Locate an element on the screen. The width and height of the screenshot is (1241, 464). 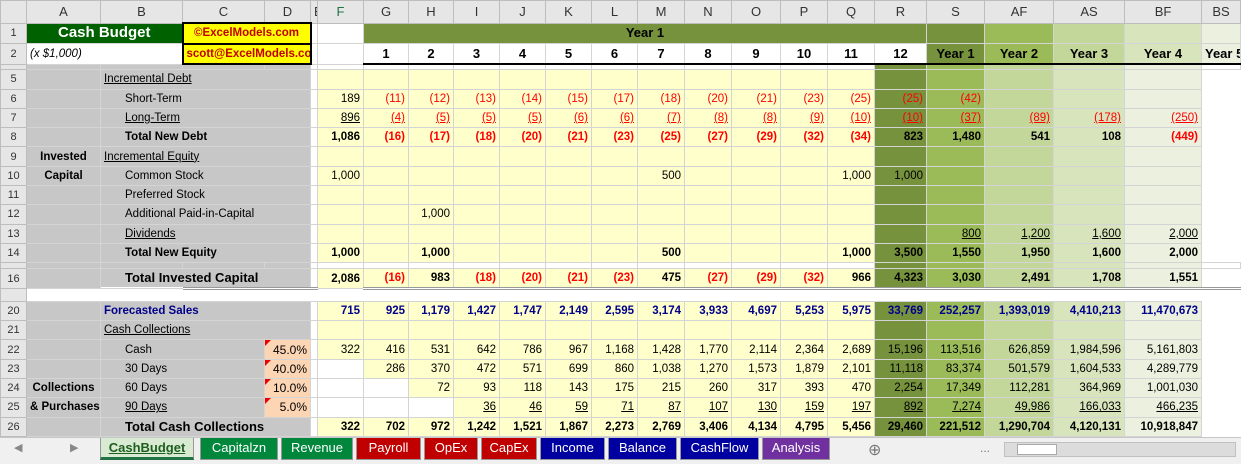
column-header-q: Q is located at coordinates (851, 12).